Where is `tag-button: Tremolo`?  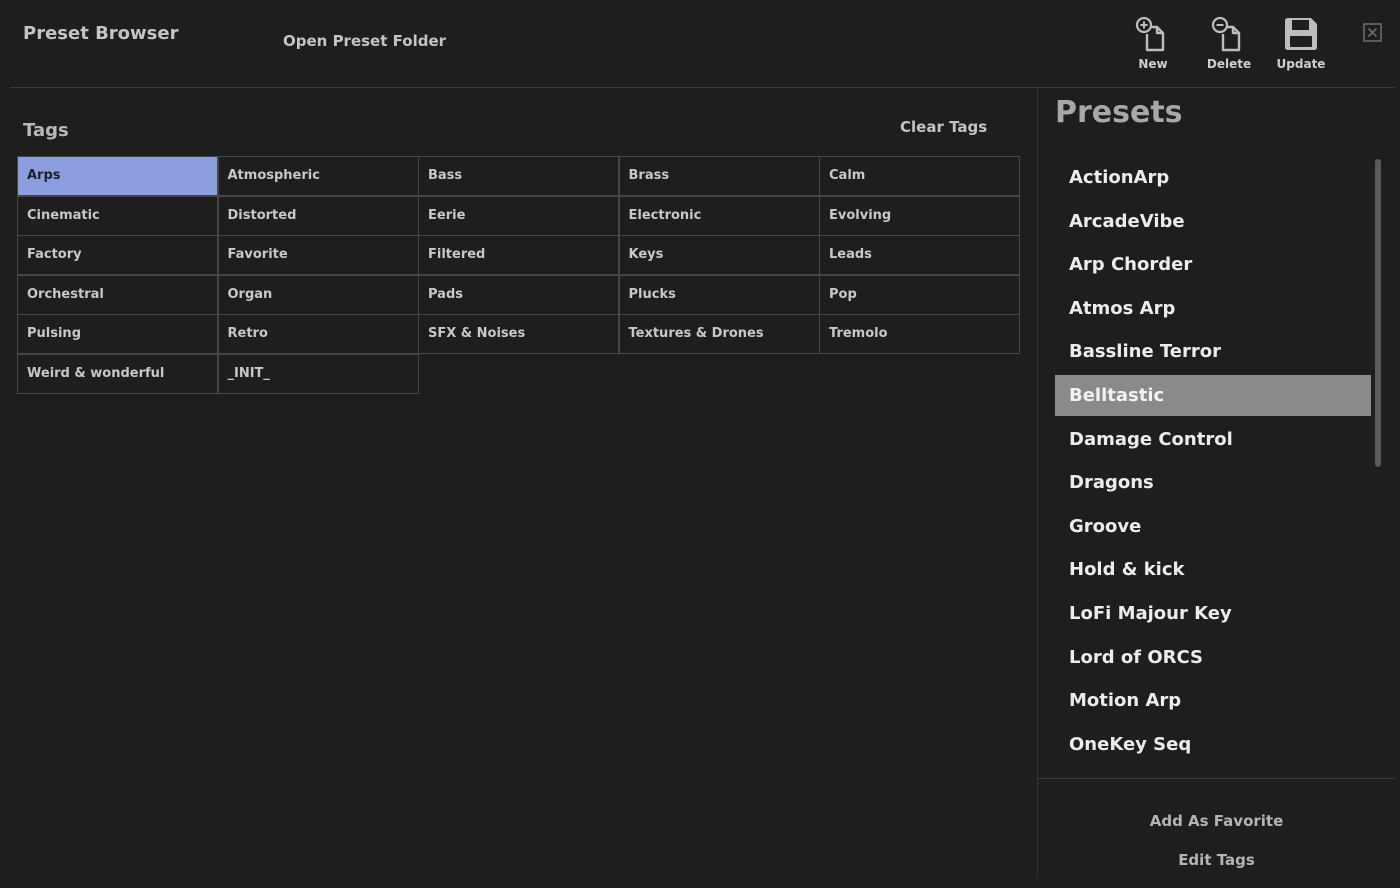 tag-button: Tremolo is located at coordinates (919, 334).